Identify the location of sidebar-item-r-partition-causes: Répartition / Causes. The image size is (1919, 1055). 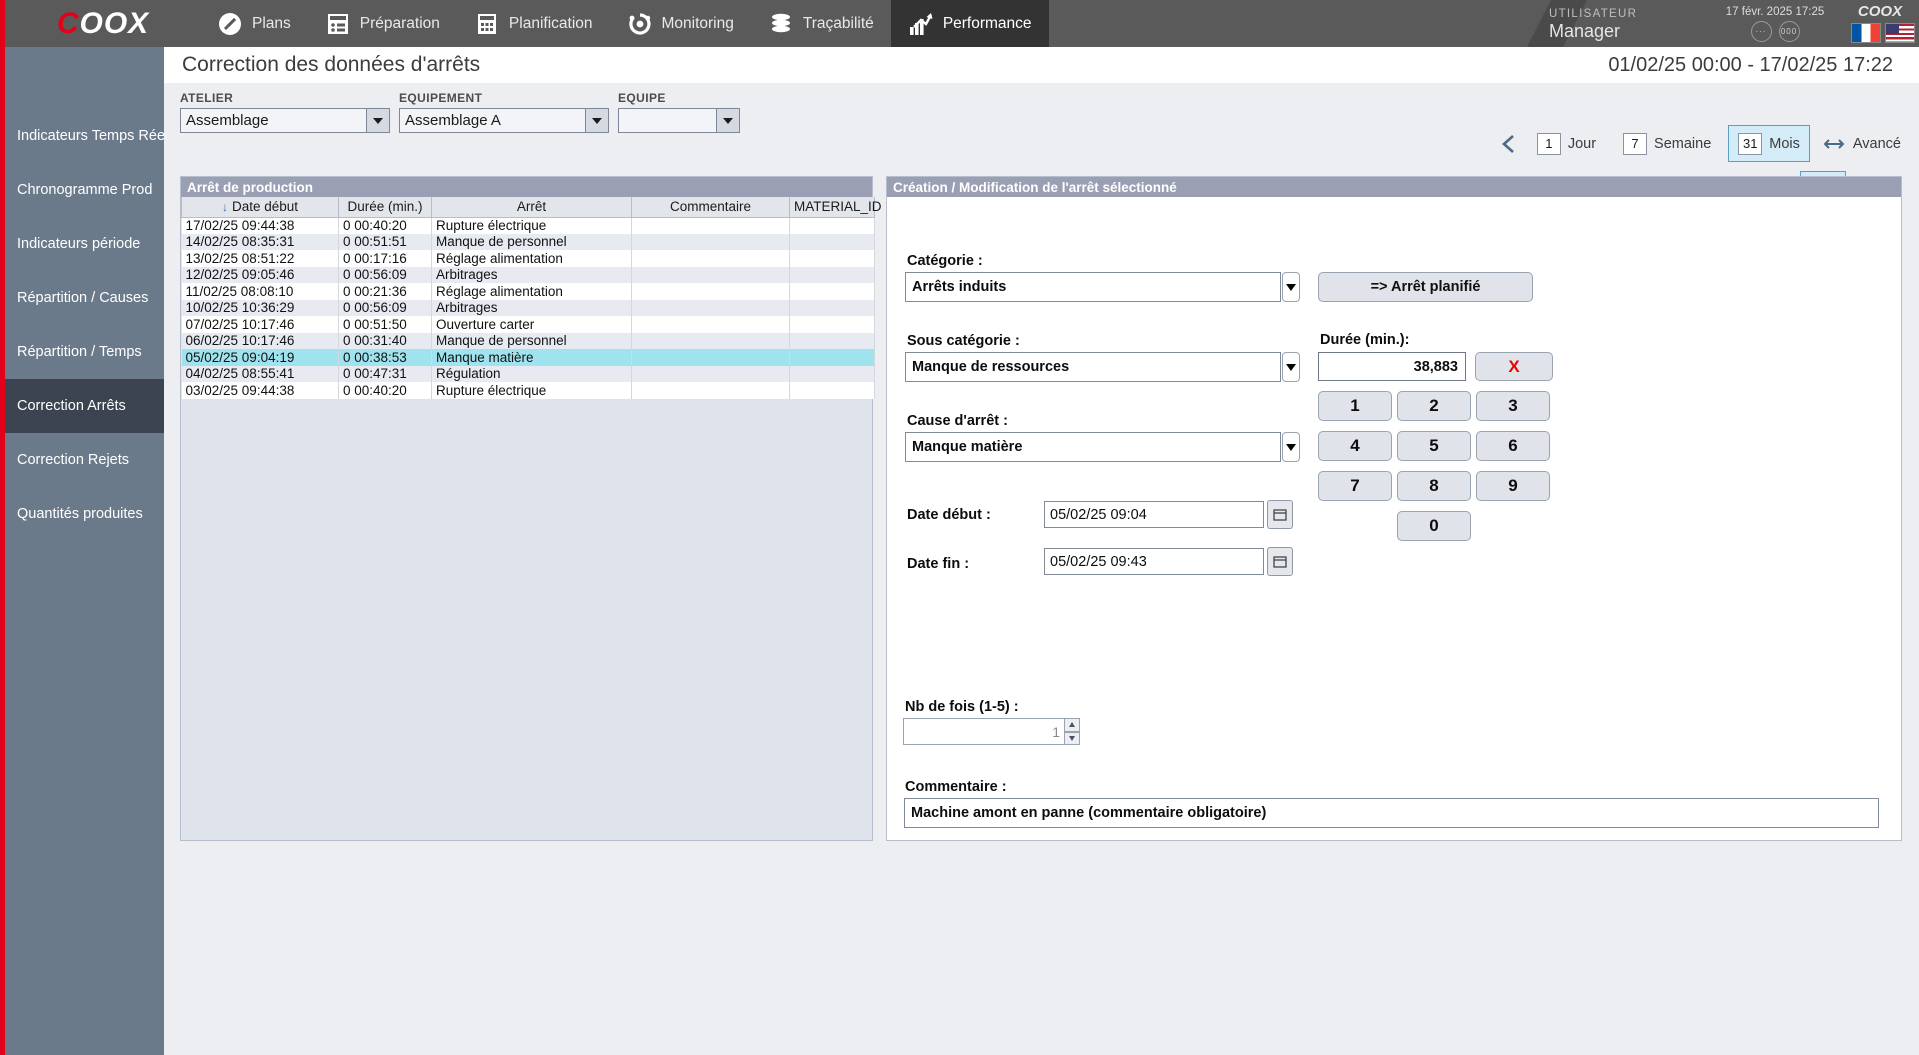
(84, 298).